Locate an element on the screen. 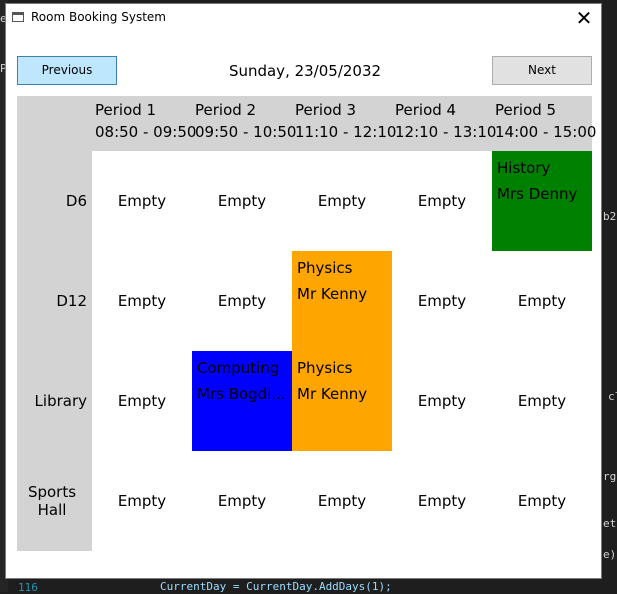 This screenshot has width=617, height=594. ide-code-line: CurrentDay = CurrentDay.AddDays(1); is located at coordinates (276, 586).